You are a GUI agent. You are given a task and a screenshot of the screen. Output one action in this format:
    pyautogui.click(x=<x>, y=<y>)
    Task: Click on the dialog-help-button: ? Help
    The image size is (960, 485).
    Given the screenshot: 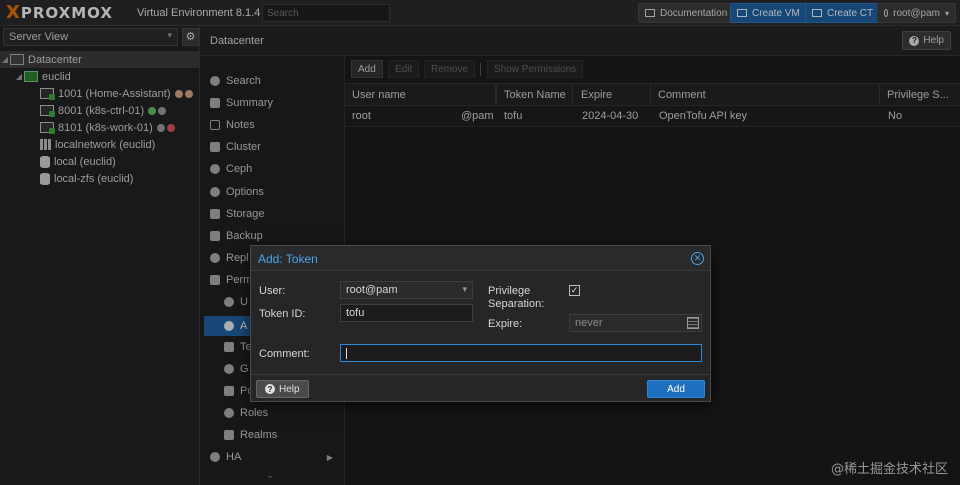 What is the action you would take?
    pyautogui.click(x=282, y=389)
    